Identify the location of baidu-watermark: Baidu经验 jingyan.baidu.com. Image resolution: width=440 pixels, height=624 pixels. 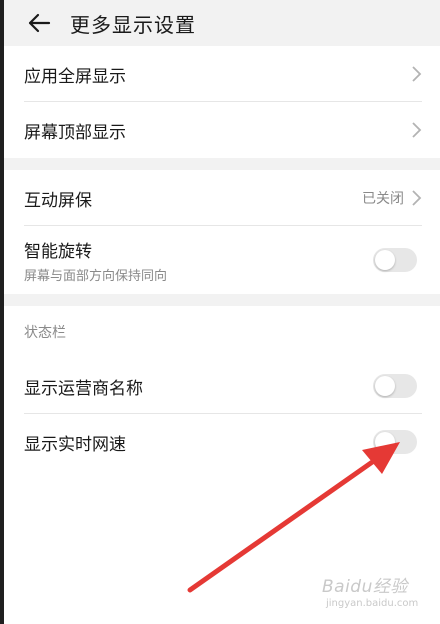
(378, 594).